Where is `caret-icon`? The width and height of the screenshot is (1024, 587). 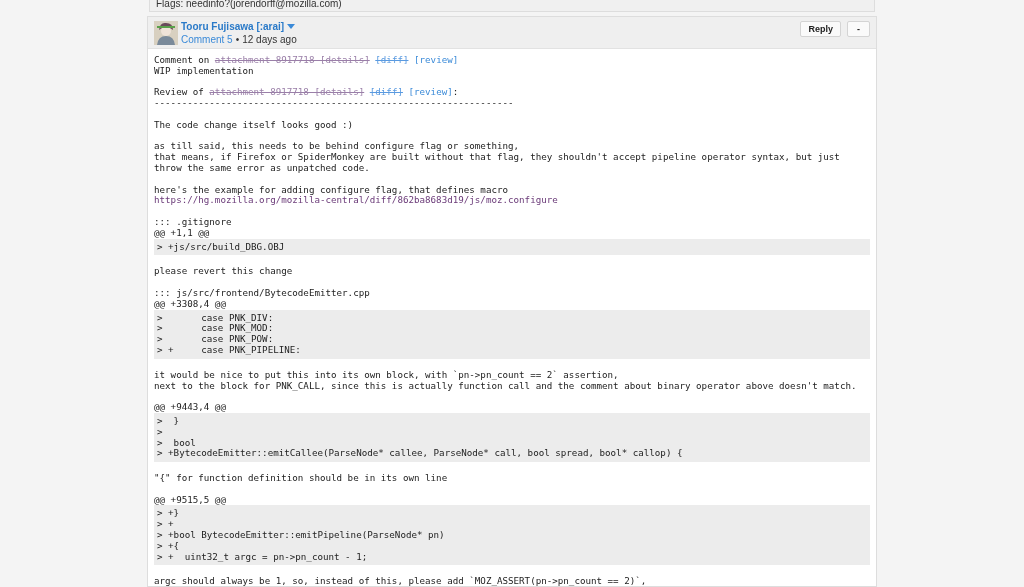 caret-icon is located at coordinates (291, 26).